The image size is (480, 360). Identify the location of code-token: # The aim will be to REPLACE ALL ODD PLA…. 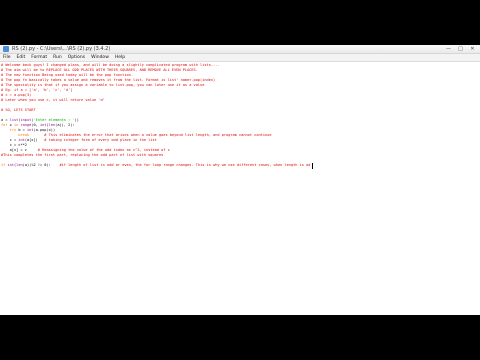
(99, 70).